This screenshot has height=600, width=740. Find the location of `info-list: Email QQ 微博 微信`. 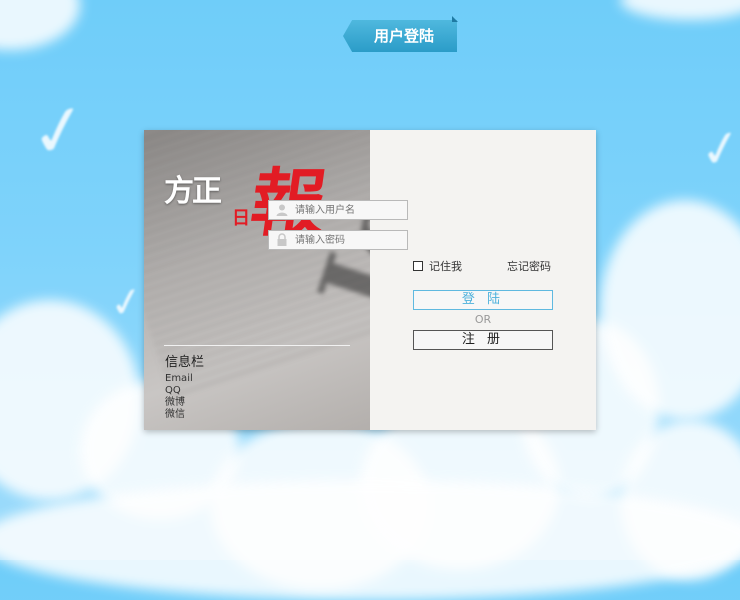

info-list: Email QQ 微博 微信 is located at coordinates (179, 397).